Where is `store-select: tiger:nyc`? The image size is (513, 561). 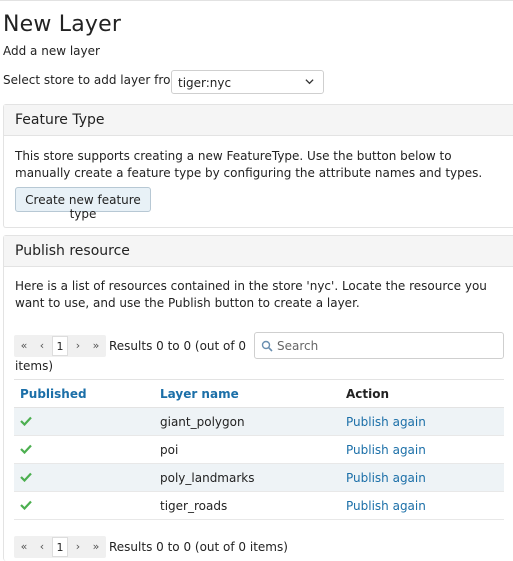 store-select: tiger:nyc is located at coordinates (247, 82).